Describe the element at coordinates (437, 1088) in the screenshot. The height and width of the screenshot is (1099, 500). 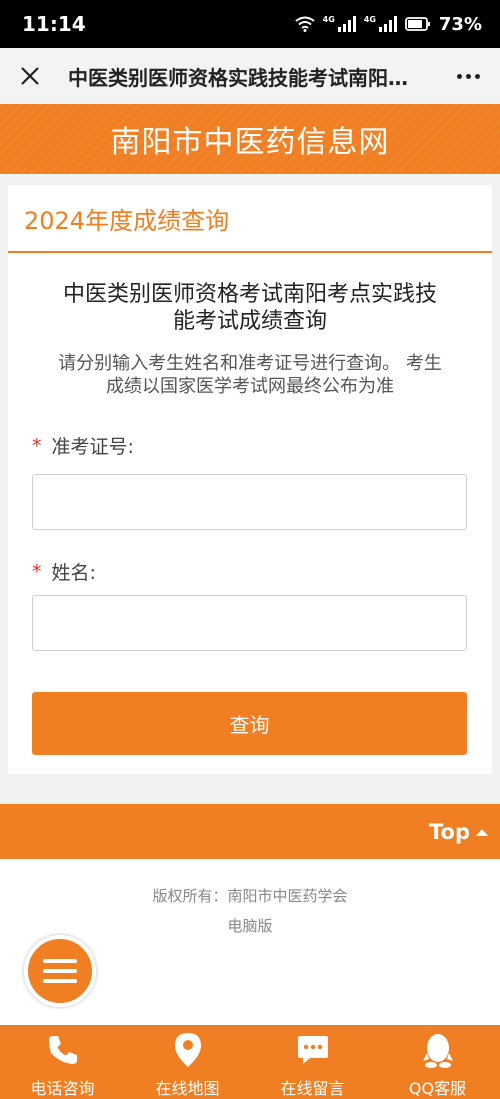
I see `bottom-nav-label: QQ客服` at that location.